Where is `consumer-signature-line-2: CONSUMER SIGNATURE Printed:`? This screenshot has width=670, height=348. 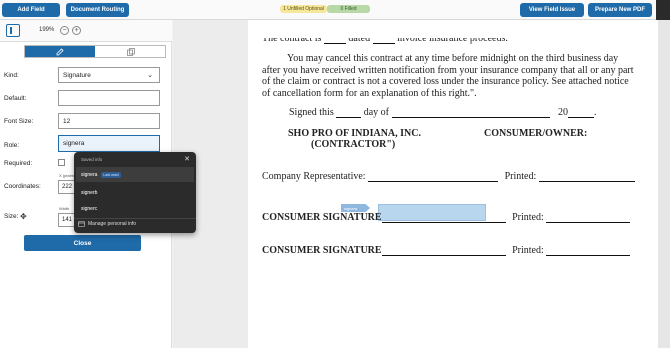
consumer-signature-line-2: CONSUMER SIGNATURE Printed: is located at coordinates (446, 250).